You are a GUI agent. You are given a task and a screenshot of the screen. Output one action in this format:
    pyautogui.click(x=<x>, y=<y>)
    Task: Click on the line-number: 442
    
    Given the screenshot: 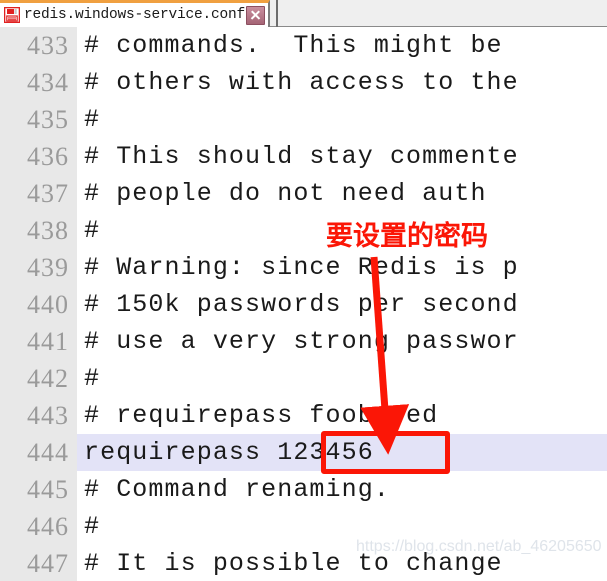 What is the action you would take?
    pyautogui.click(x=48, y=378)
    